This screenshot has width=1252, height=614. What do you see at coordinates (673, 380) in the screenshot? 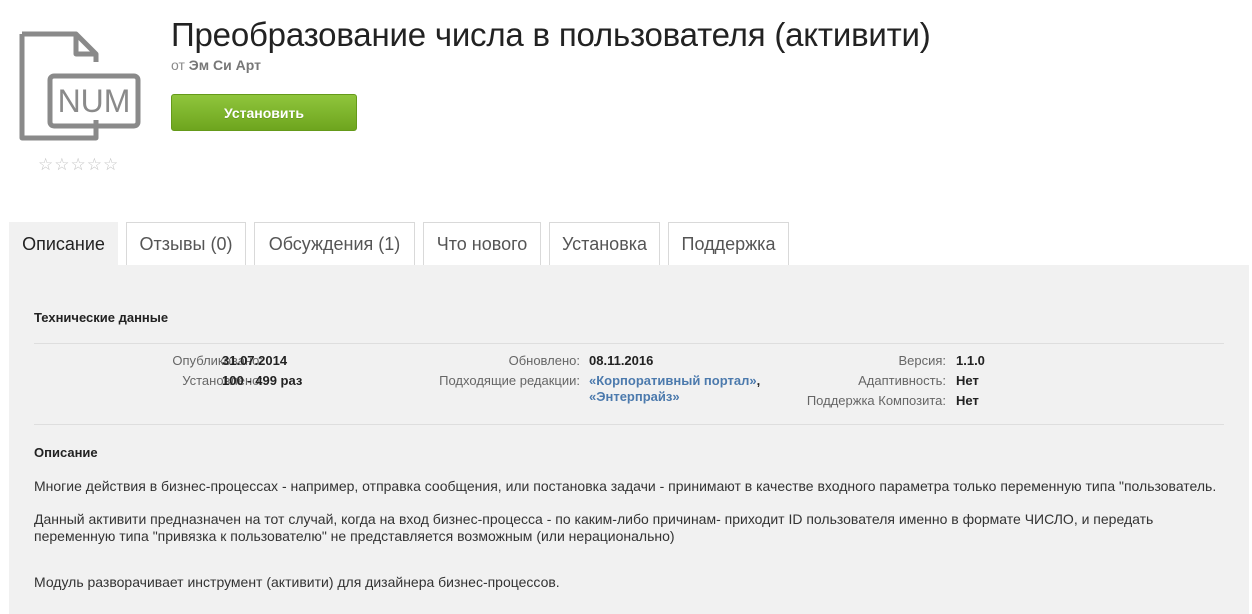
I see `edition-link-corporate: «Корпоративный портал»` at bounding box center [673, 380].